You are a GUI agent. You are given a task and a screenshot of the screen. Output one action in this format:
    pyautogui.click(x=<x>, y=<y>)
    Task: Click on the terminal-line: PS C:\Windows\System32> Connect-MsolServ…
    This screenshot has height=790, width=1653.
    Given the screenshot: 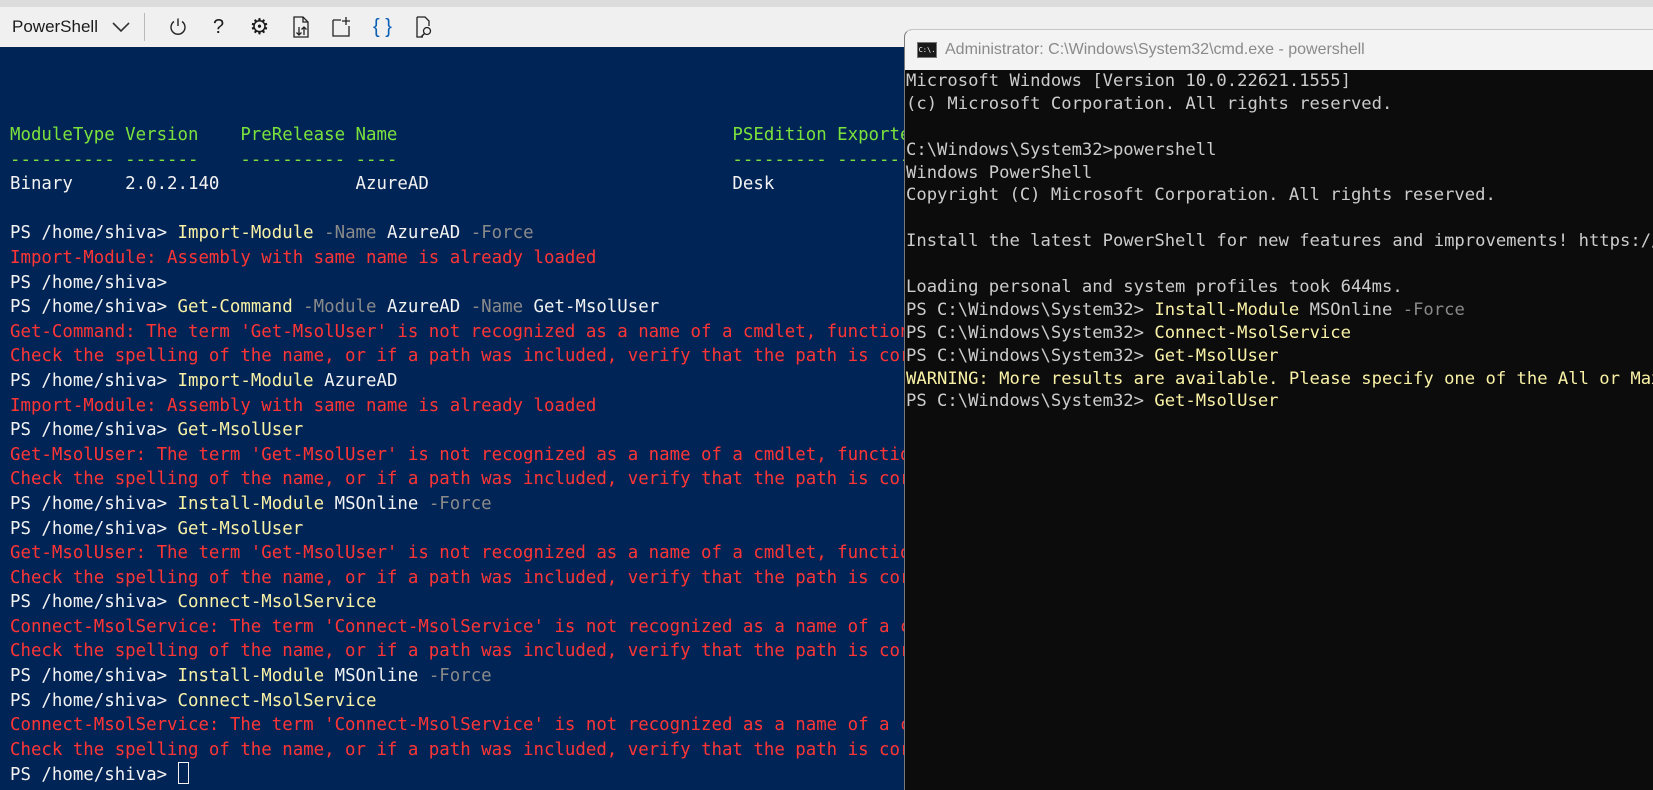 What is the action you would take?
    pyautogui.click(x=1279, y=333)
    